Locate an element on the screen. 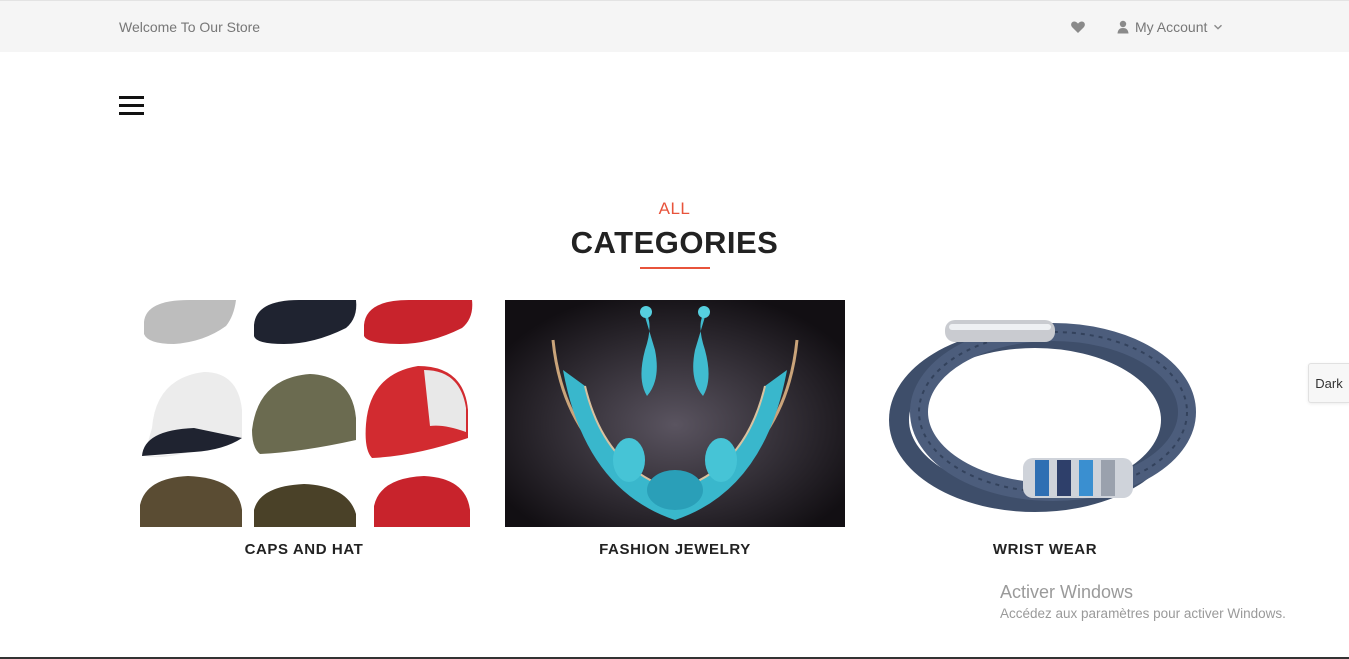  section-subtitle: ALL is located at coordinates (674, 208).